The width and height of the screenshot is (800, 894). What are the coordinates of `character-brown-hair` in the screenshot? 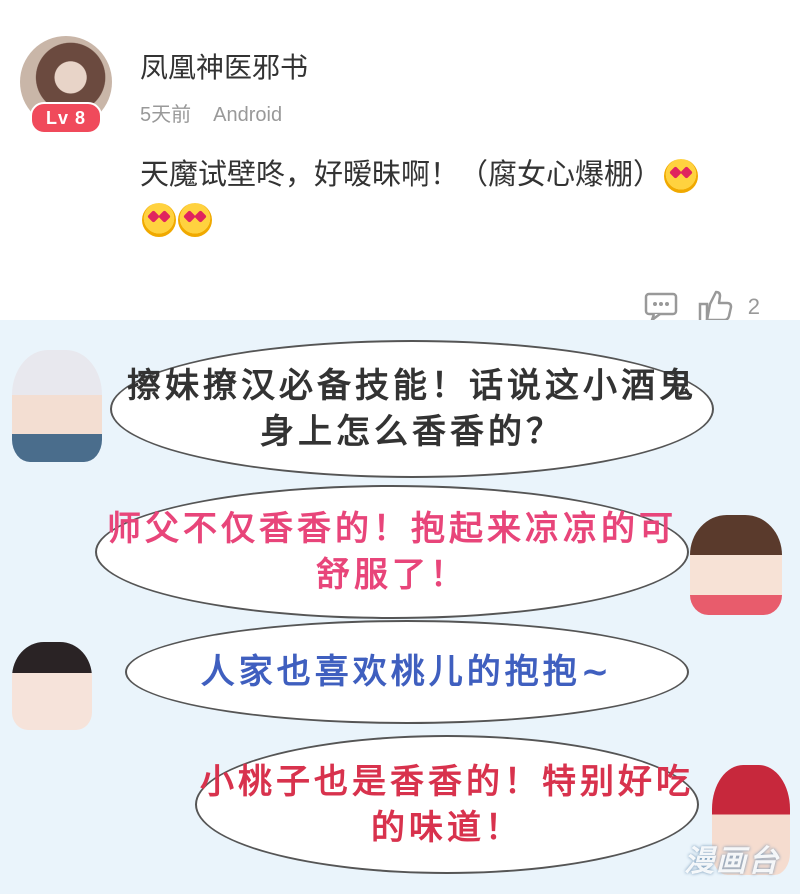 It's located at (736, 565).